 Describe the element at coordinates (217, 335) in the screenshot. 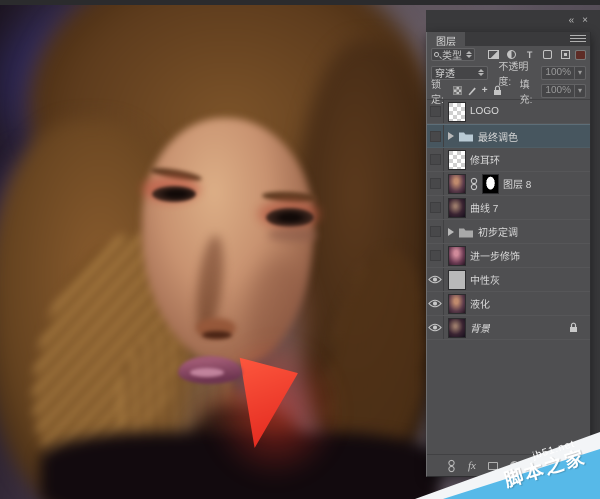

I see `photo-art-nostril` at that location.